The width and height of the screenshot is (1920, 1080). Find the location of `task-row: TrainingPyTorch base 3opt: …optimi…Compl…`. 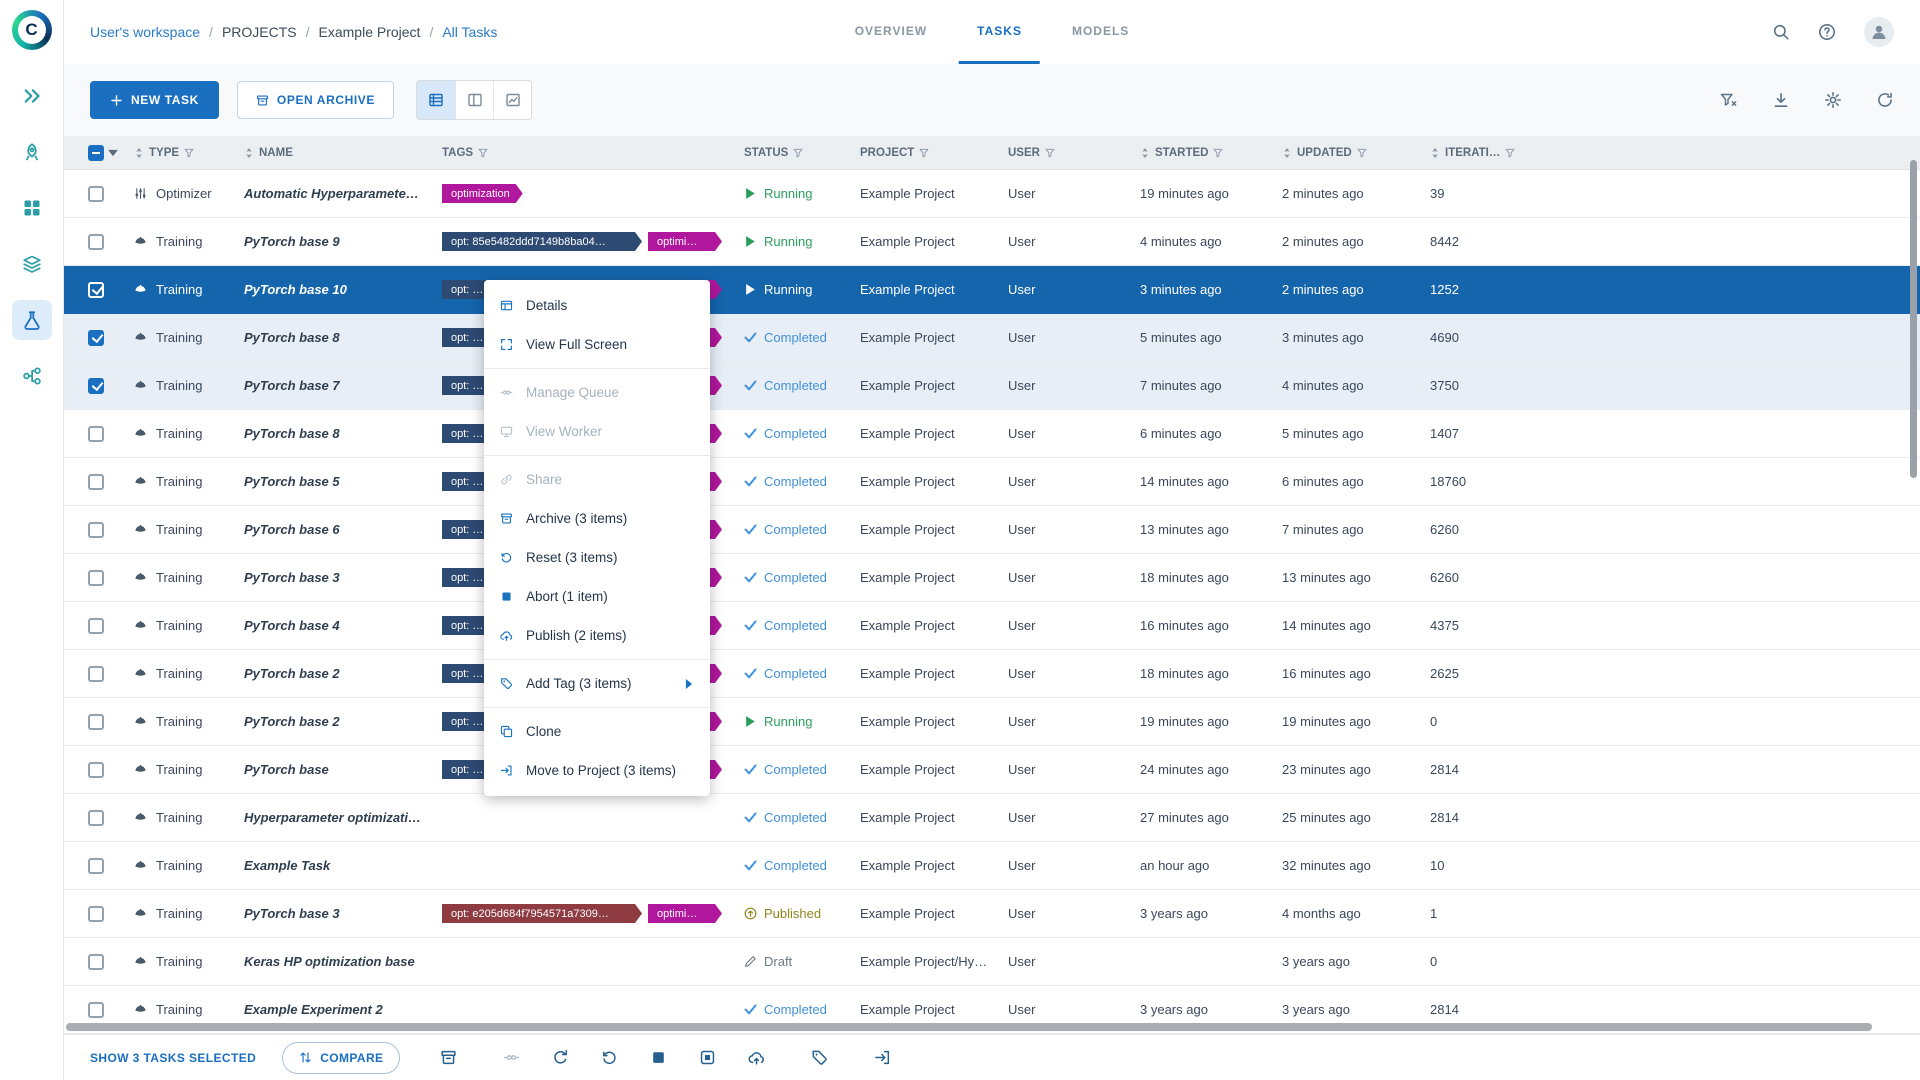

task-row: TrainingPyTorch base 3opt: …optimi…Compl… is located at coordinates (992, 578).